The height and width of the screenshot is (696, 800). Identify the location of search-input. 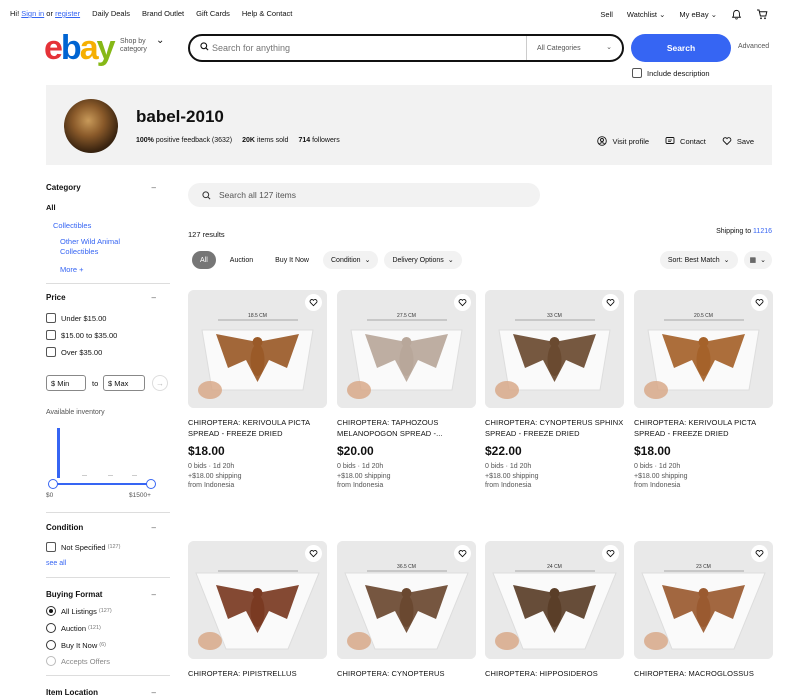
(367, 48).